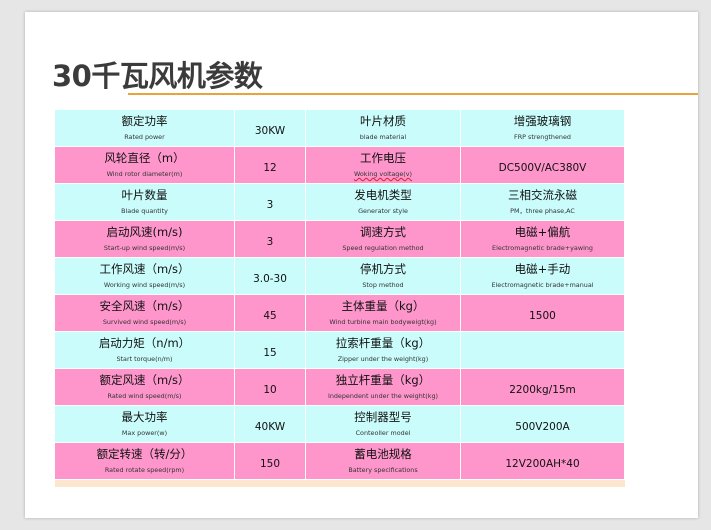  Describe the element at coordinates (144, 396) in the screenshot. I see `param-name-en: Rated wind speed(m/s)` at that location.